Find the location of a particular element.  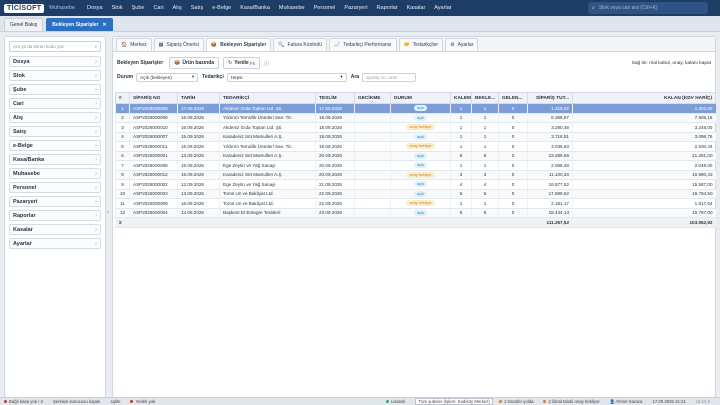

delivery-date: 18.09.2026 is located at coordinates (335, 118).